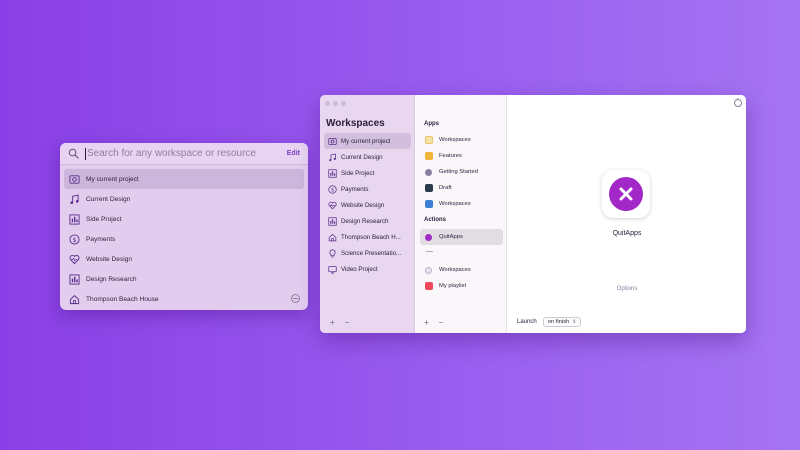  I want to click on sidebar-item-label: Payments, so click(355, 189).